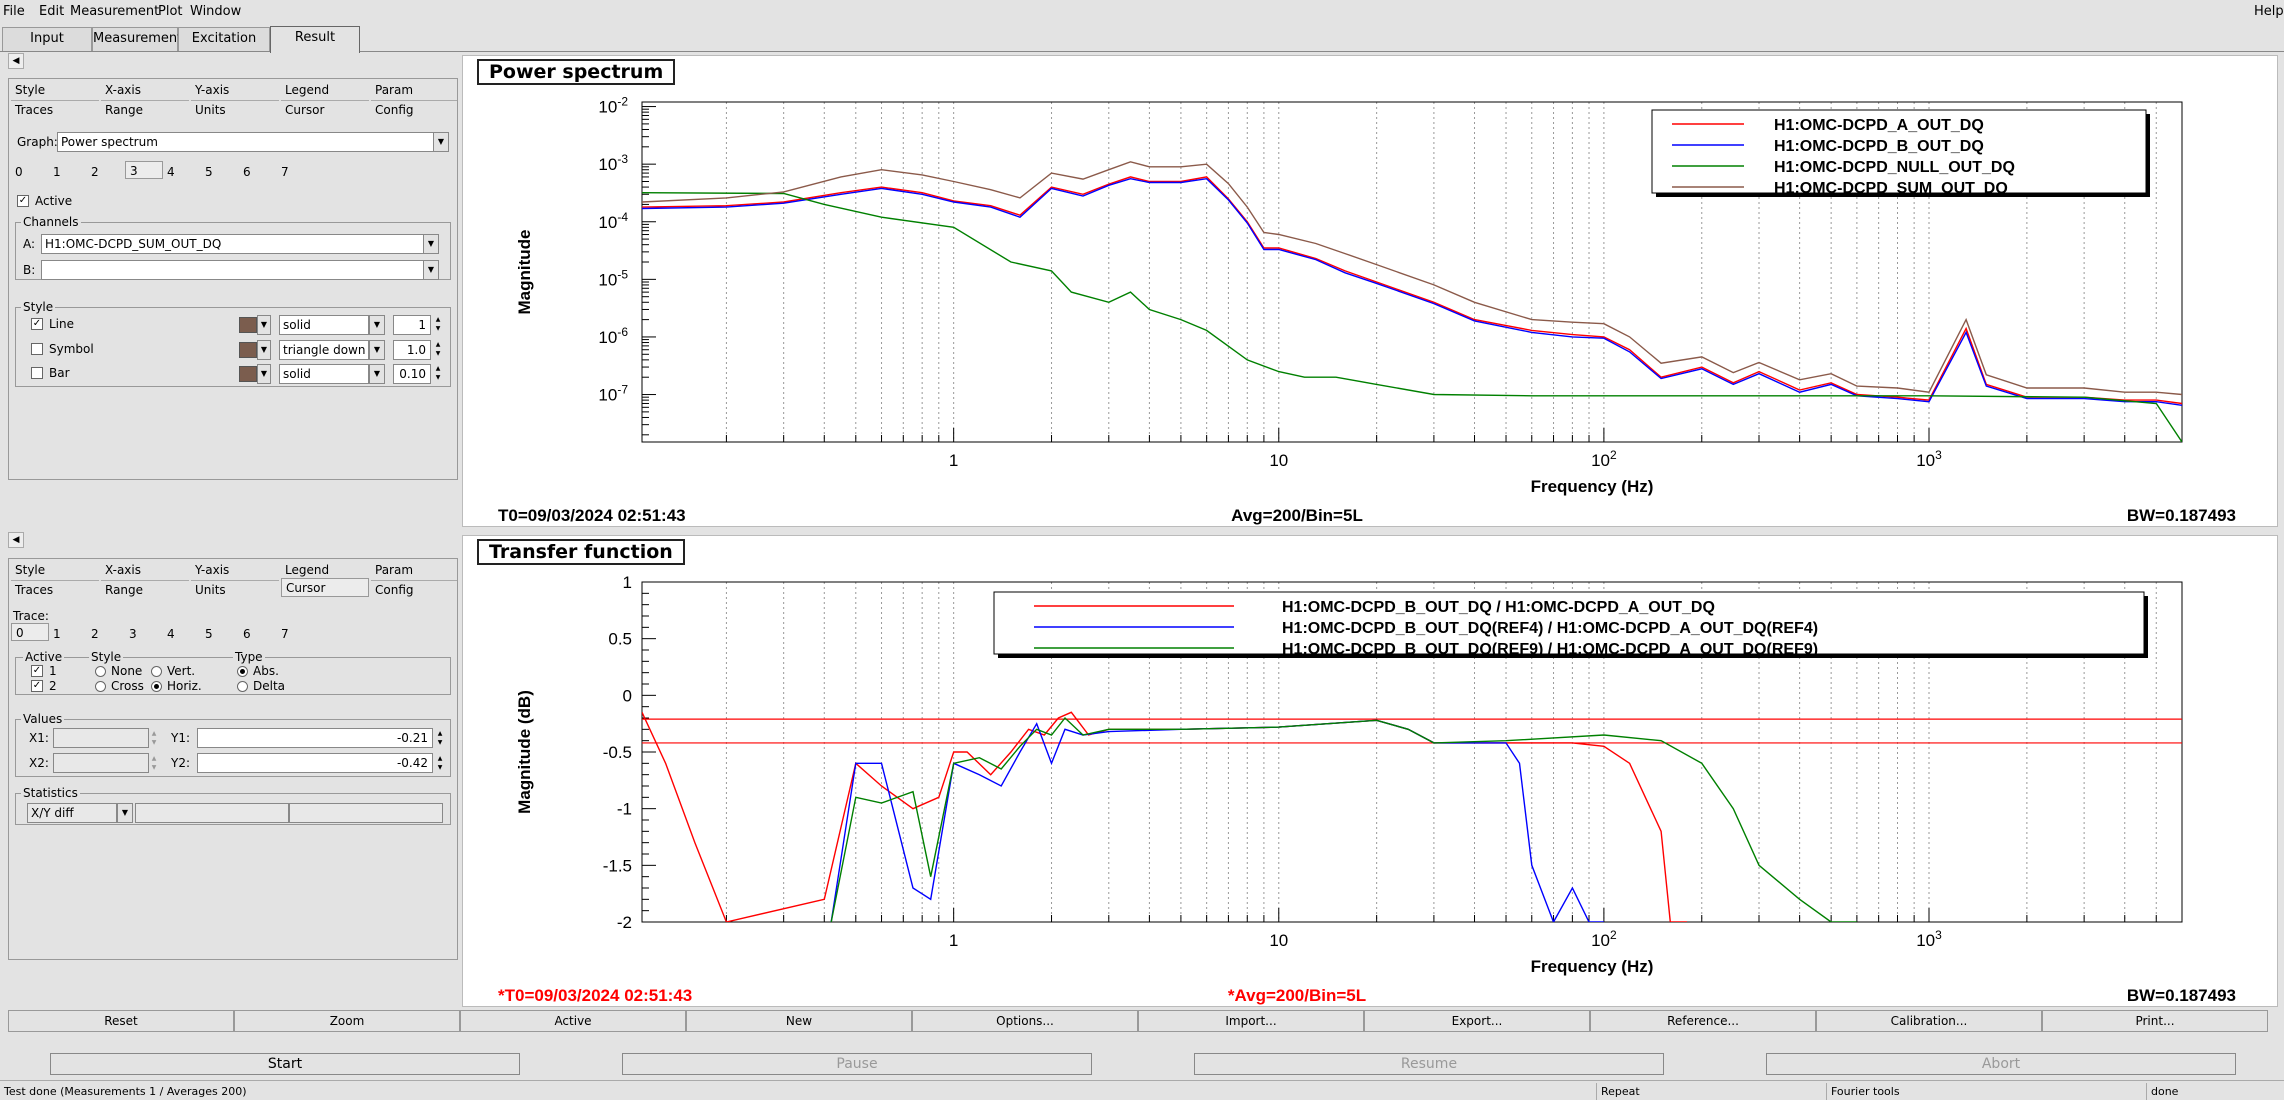  What do you see at coordinates (137, 39) in the screenshot?
I see `tab-measurement: Measurement` at bounding box center [137, 39].